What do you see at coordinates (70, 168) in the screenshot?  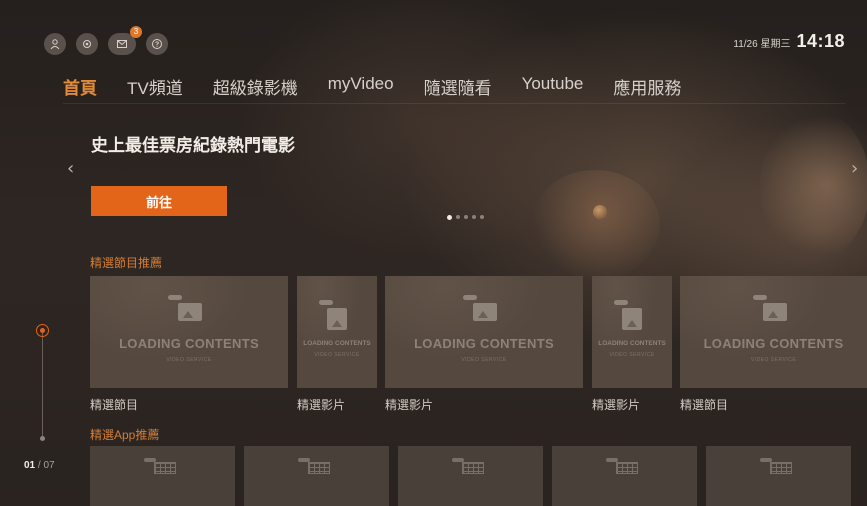 I see `carousel-prev-icon: ‹` at bounding box center [70, 168].